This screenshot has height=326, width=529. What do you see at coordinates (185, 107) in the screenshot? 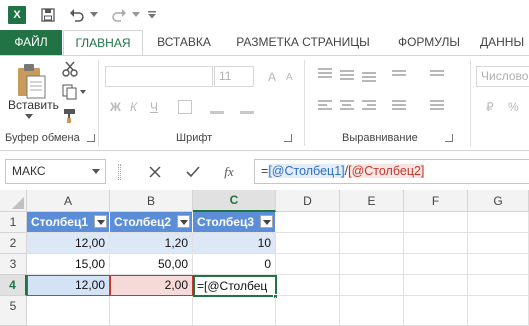
I see `borders-icon` at bounding box center [185, 107].